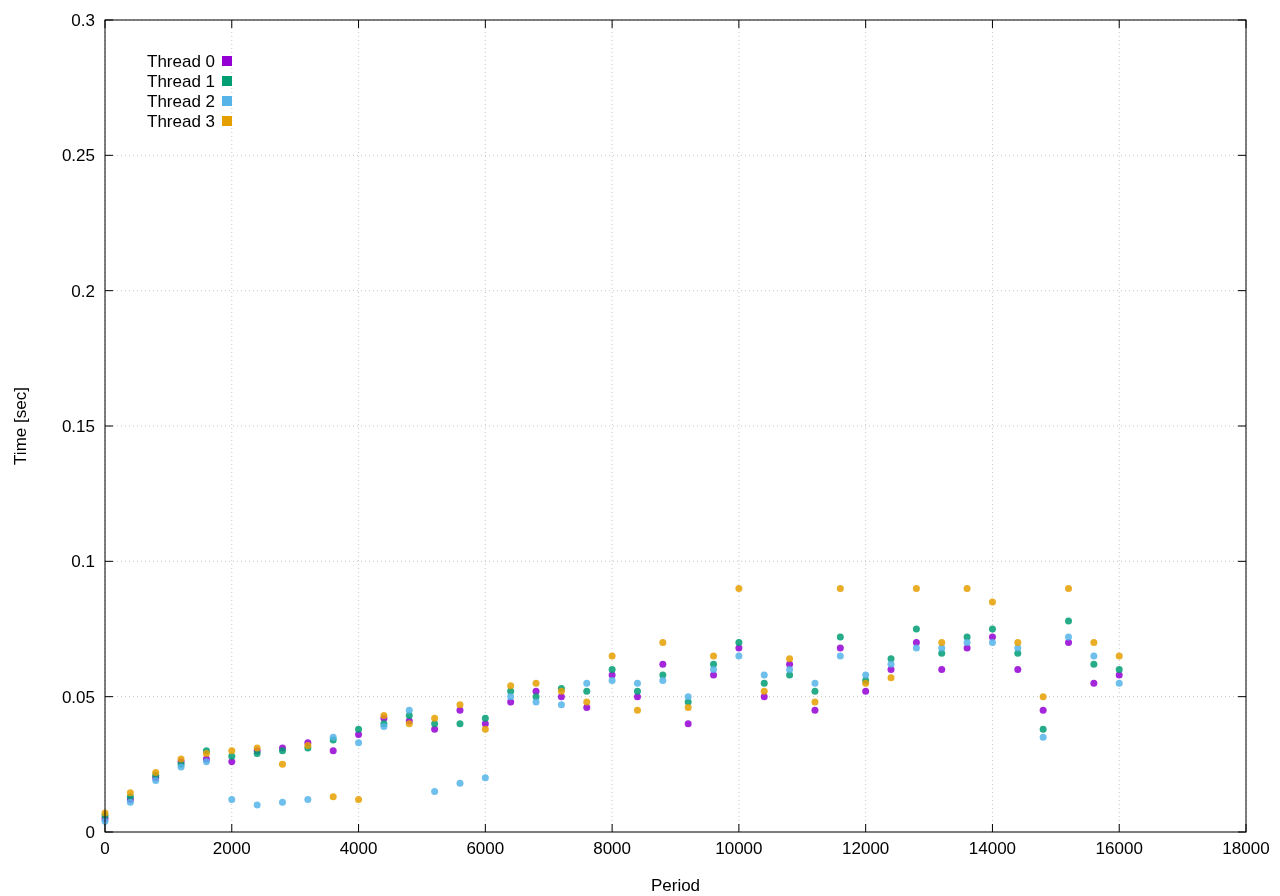 This screenshot has height=896, width=1280. I want to click on x-tick-label: 8000, so click(612, 848).